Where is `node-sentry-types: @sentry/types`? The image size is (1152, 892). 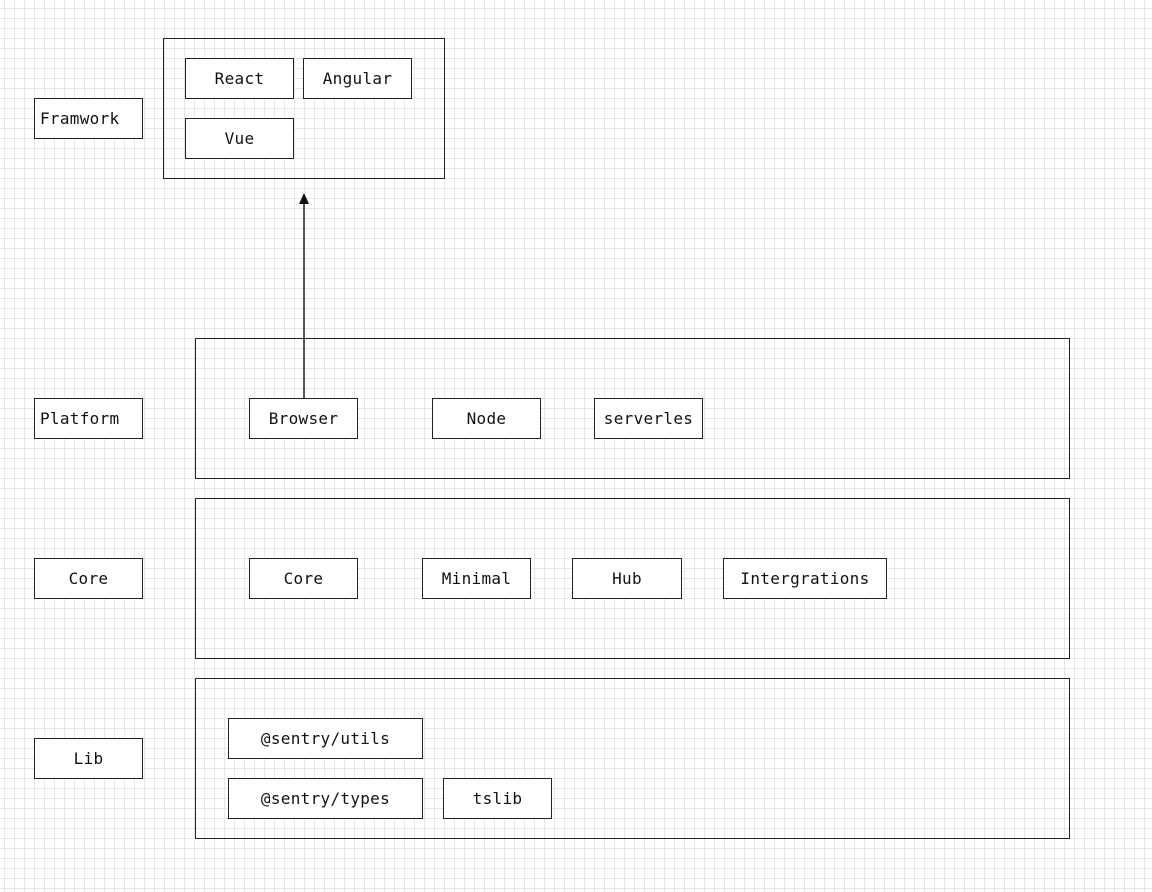
node-sentry-types: @sentry/types is located at coordinates (325, 798).